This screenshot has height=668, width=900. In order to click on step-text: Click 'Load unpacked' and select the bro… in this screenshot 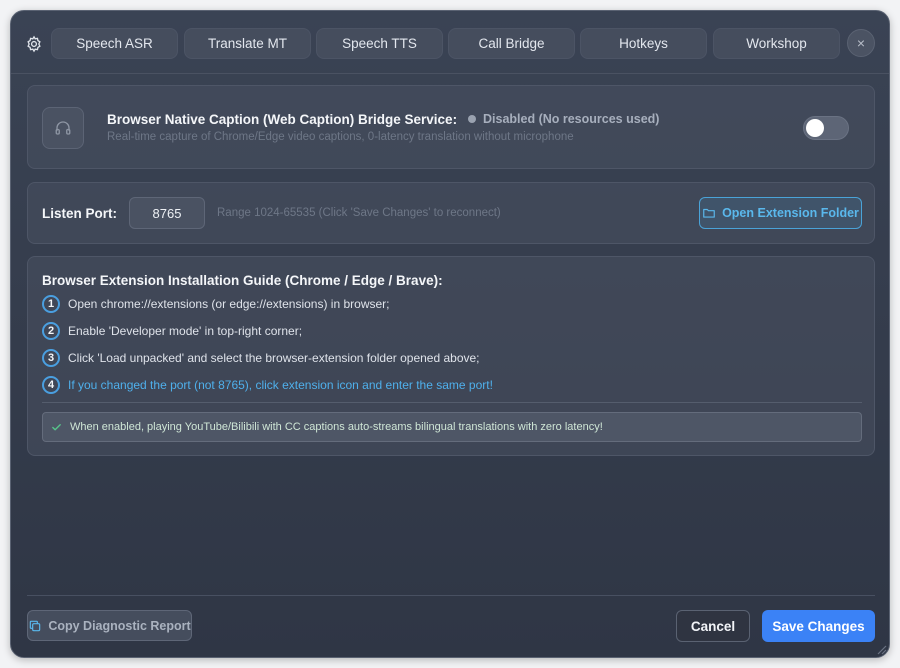, I will do `click(274, 358)`.